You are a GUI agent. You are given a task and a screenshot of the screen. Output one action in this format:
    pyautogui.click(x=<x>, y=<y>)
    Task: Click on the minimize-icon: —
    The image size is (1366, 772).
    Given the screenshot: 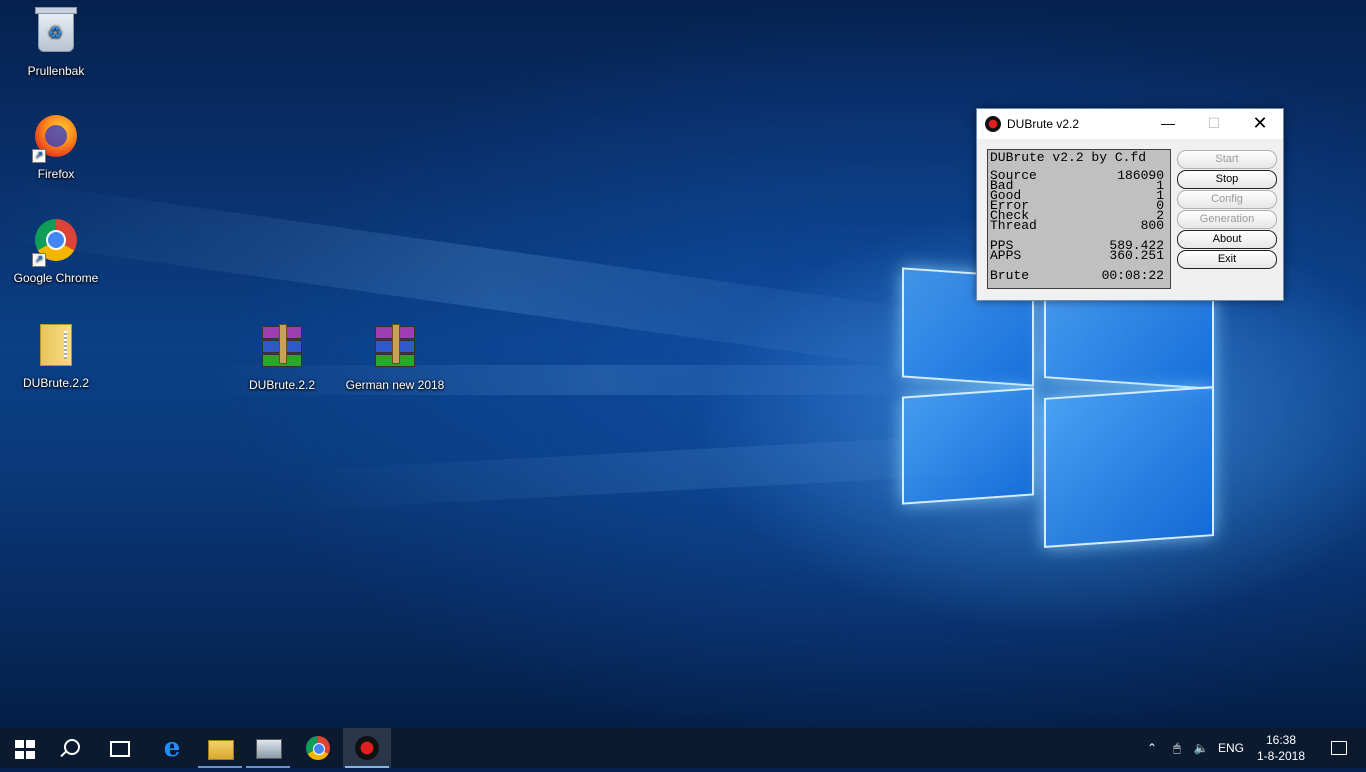 What is the action you would take?
    pyautogui.click(x=1168, y=123)
    